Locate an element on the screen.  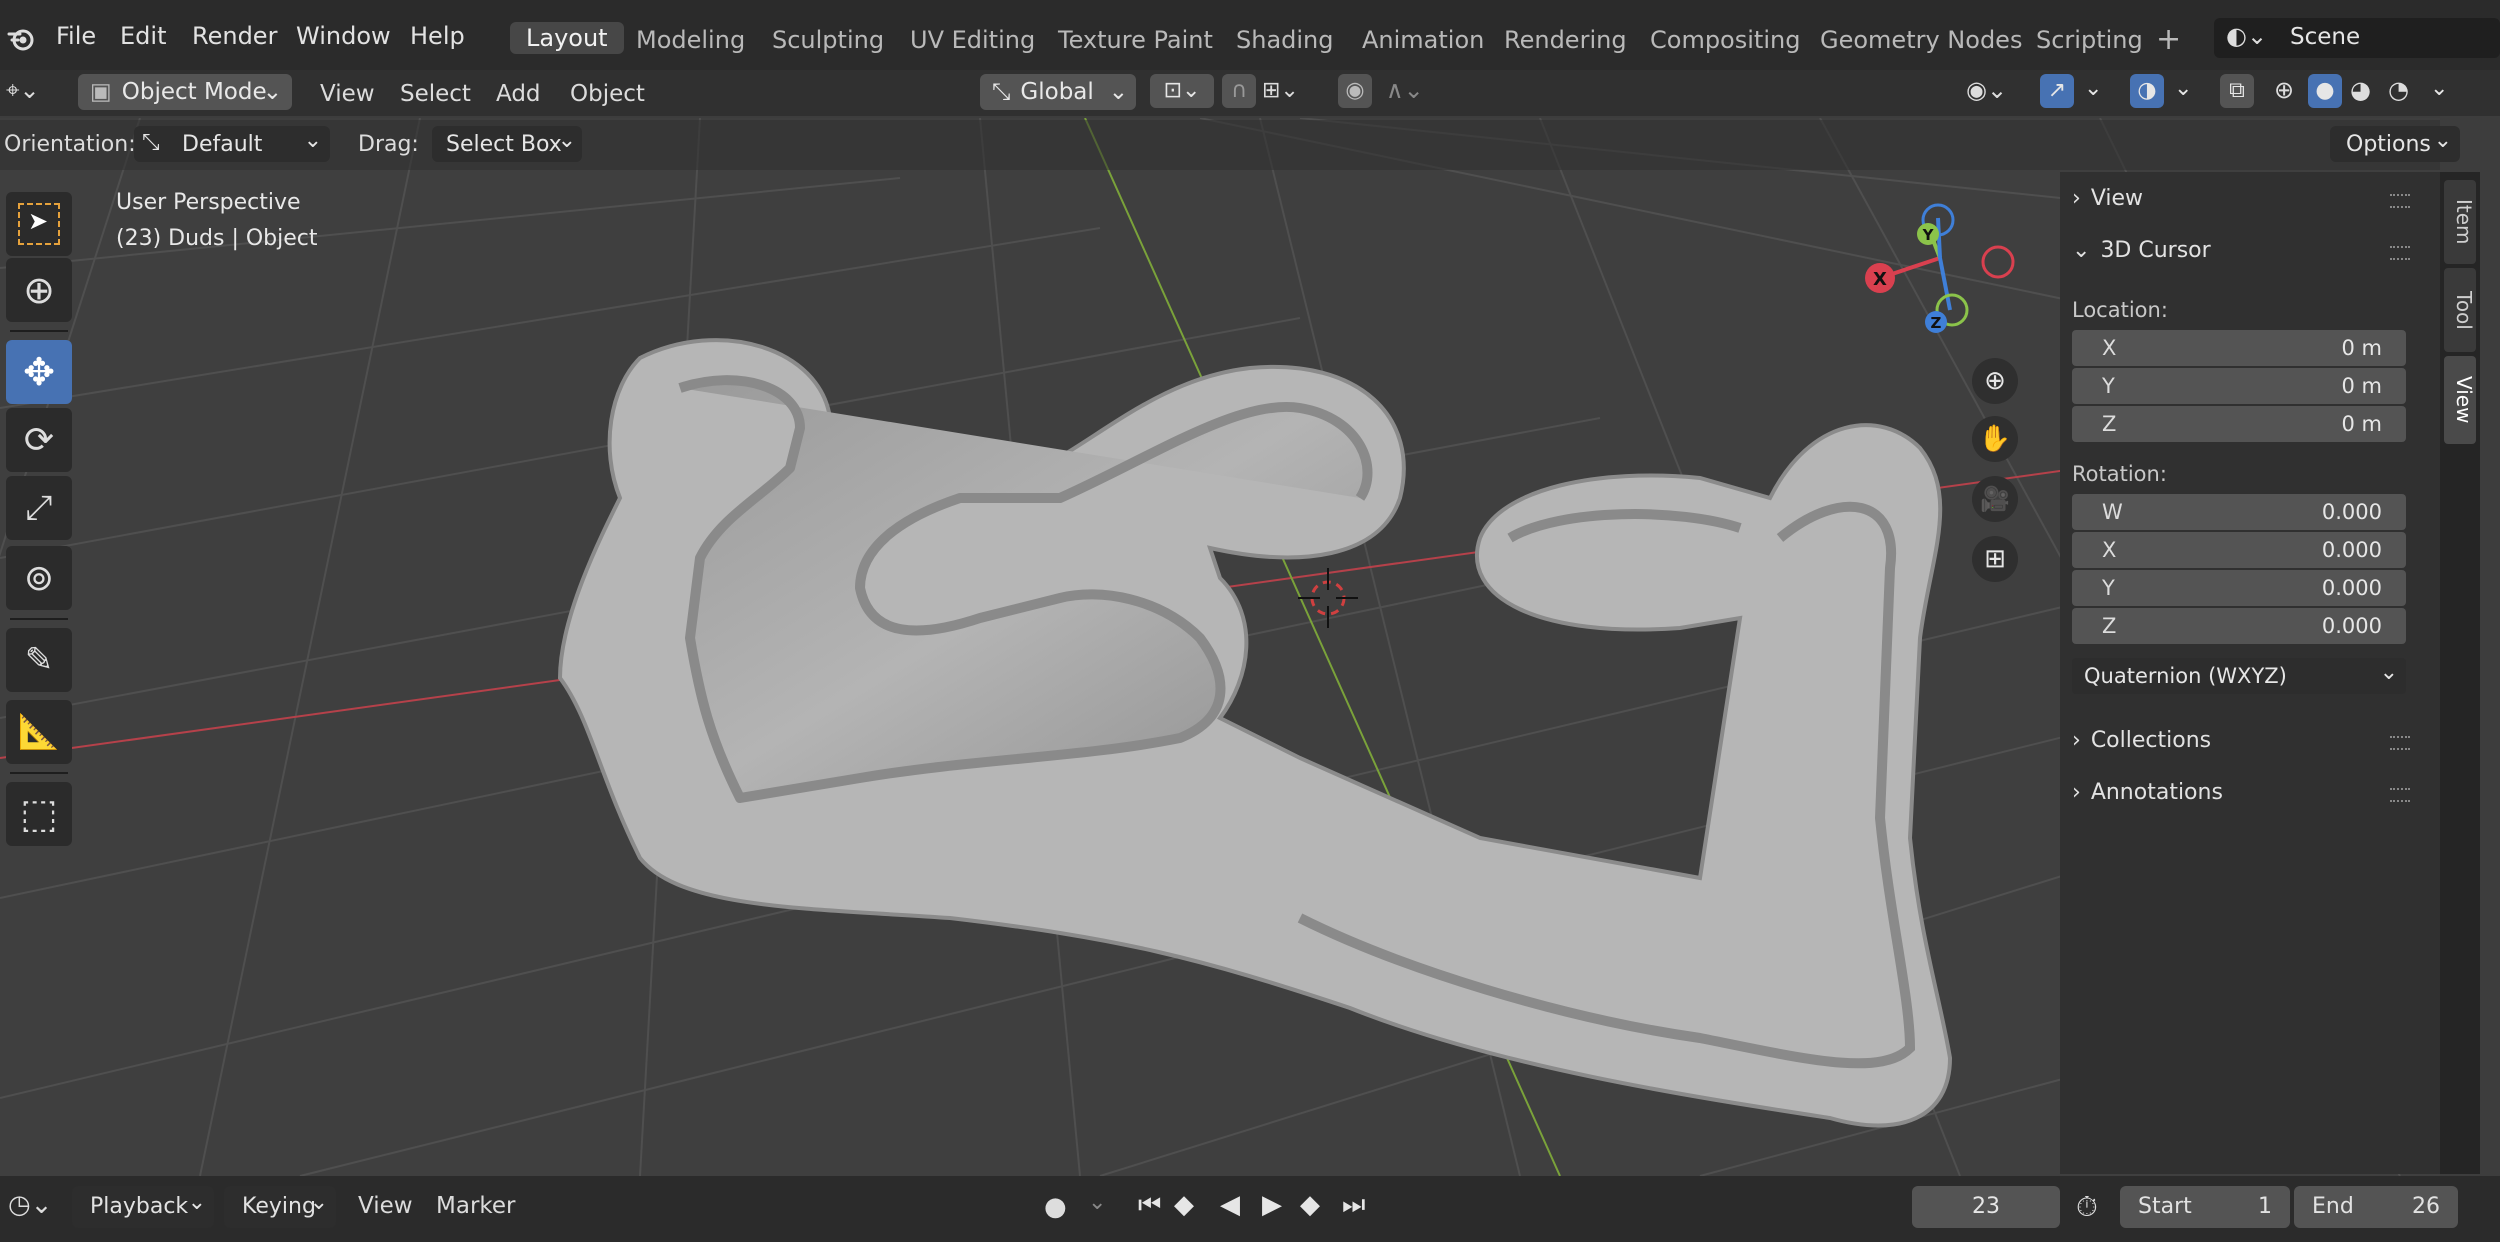
rotation-x-field: X 0.000 is located at coordinates (2239, 550).